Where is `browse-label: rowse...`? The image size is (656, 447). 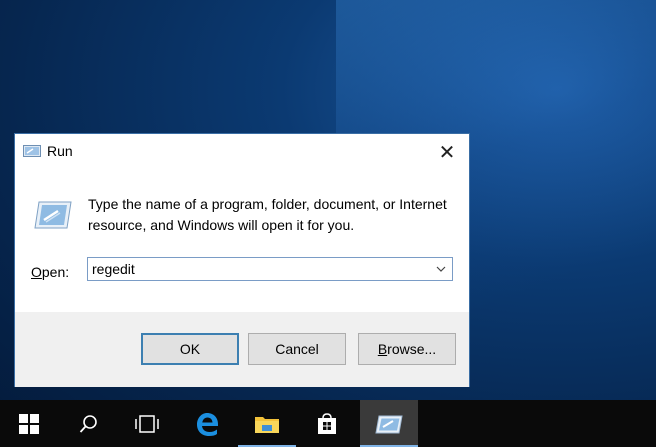 browse-label: rowse... is located at coordinates (412, 349).